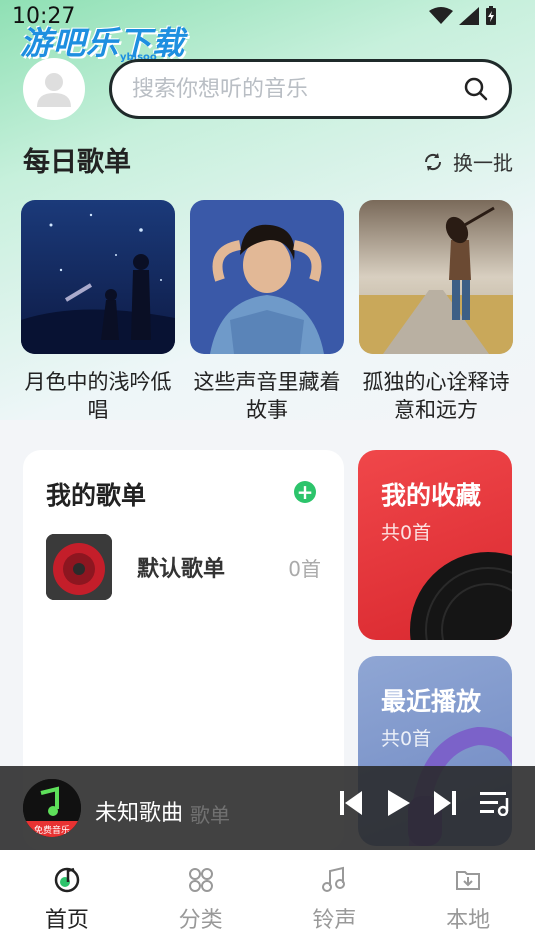  I want to click on wifi-icon, so click(441, 15).